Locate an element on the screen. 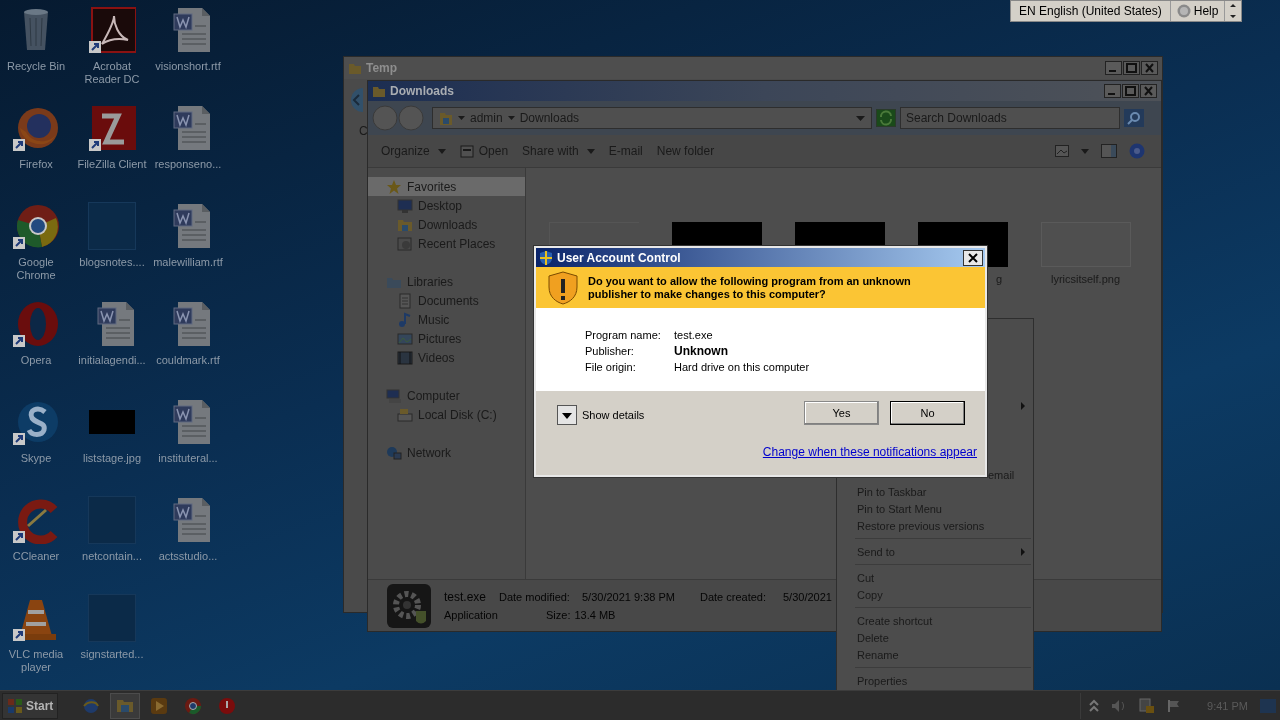  show-hidden-icon is located at coordinates (1094, 705).